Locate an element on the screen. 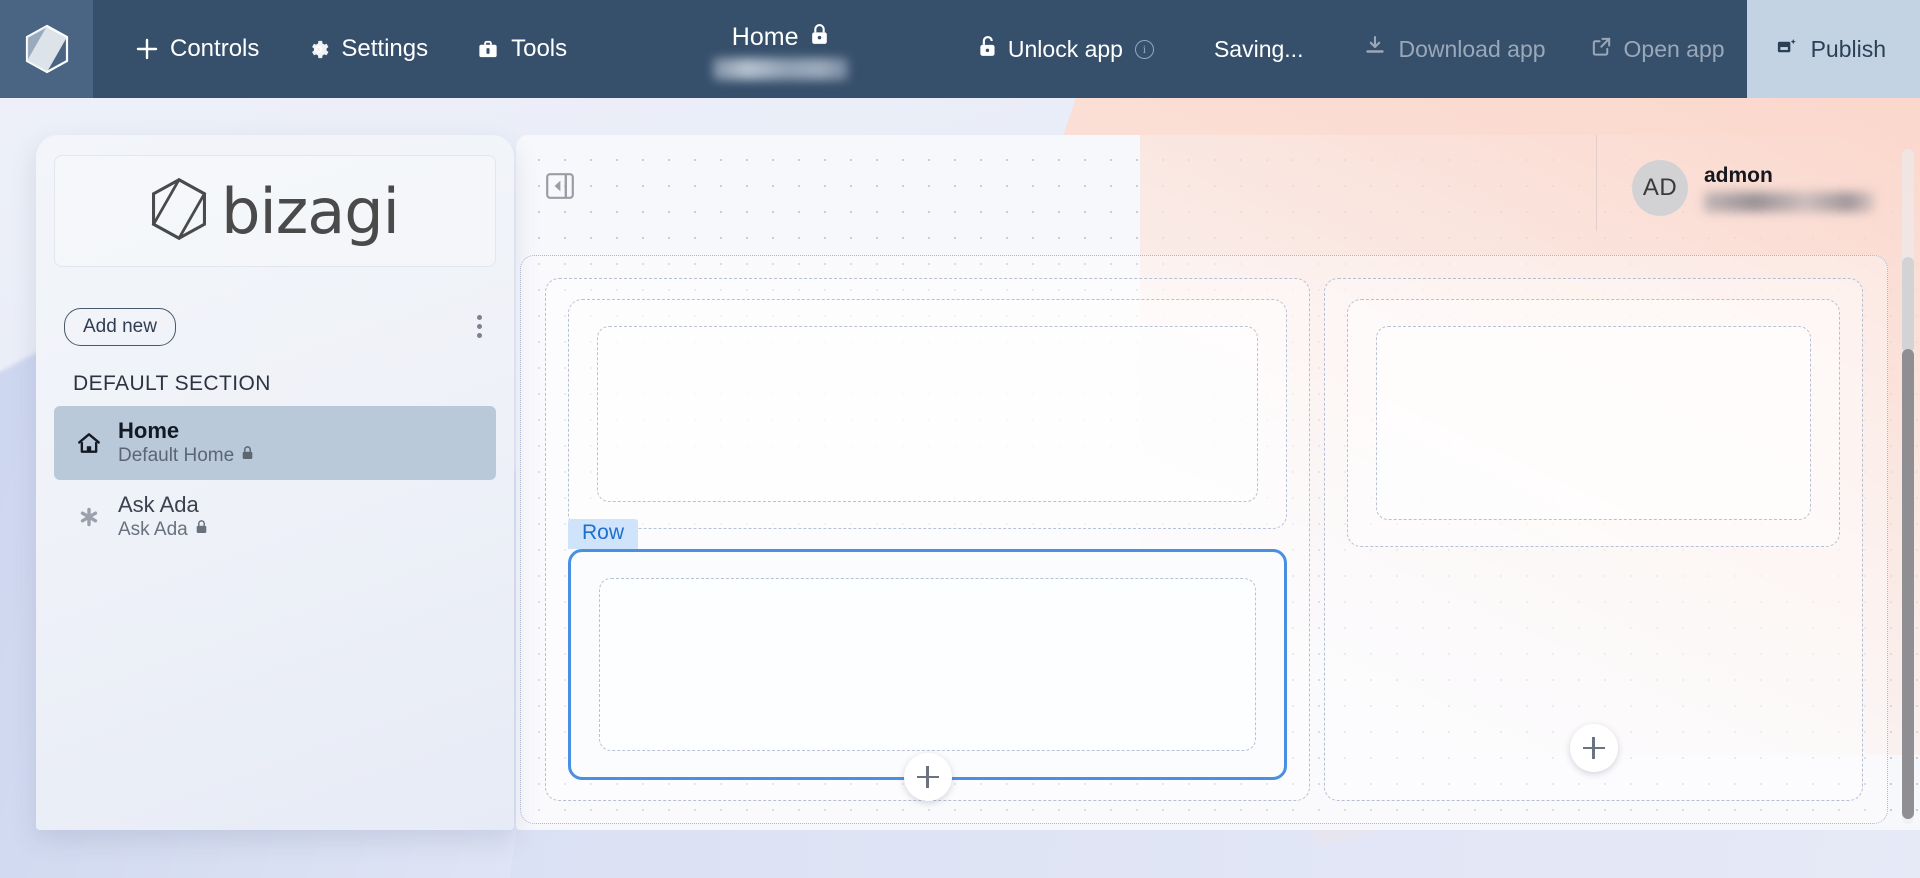 The height and width of the screenshot is (878, 1920). layout-cell-left-top is located at coordinates (927, 414).